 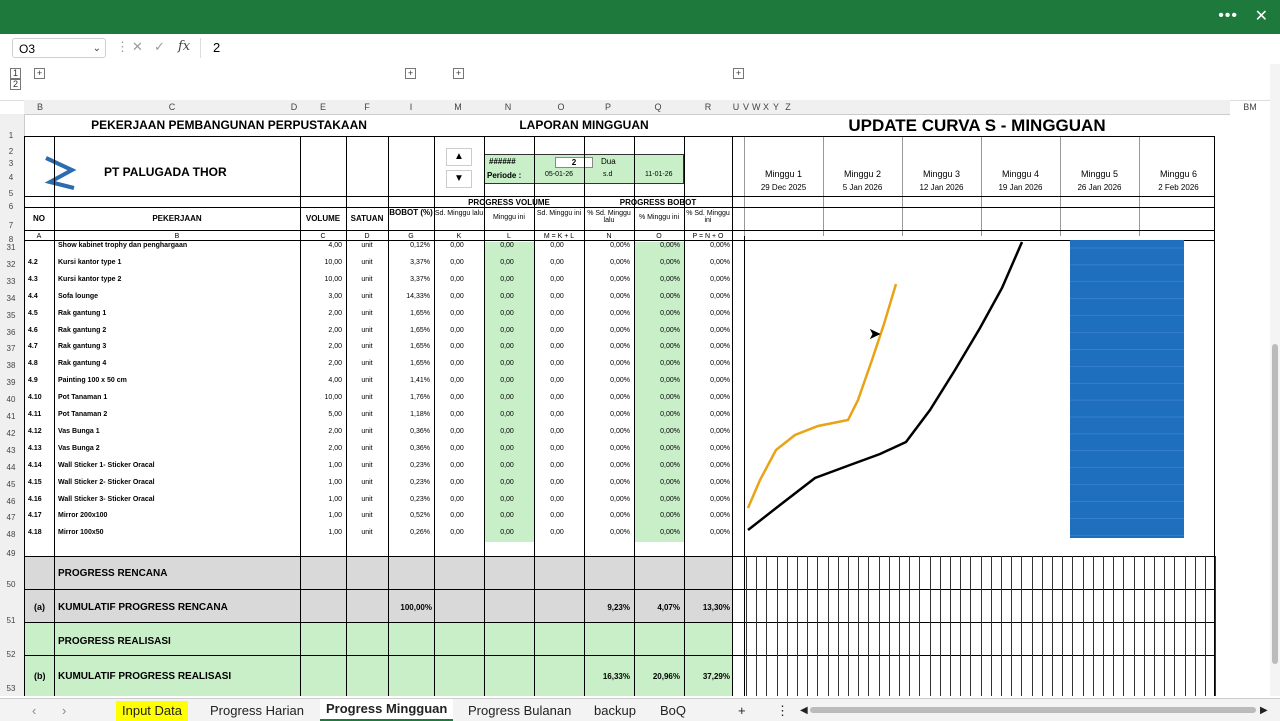 I want to click on row-header: 38, so click(x=11, y=365).